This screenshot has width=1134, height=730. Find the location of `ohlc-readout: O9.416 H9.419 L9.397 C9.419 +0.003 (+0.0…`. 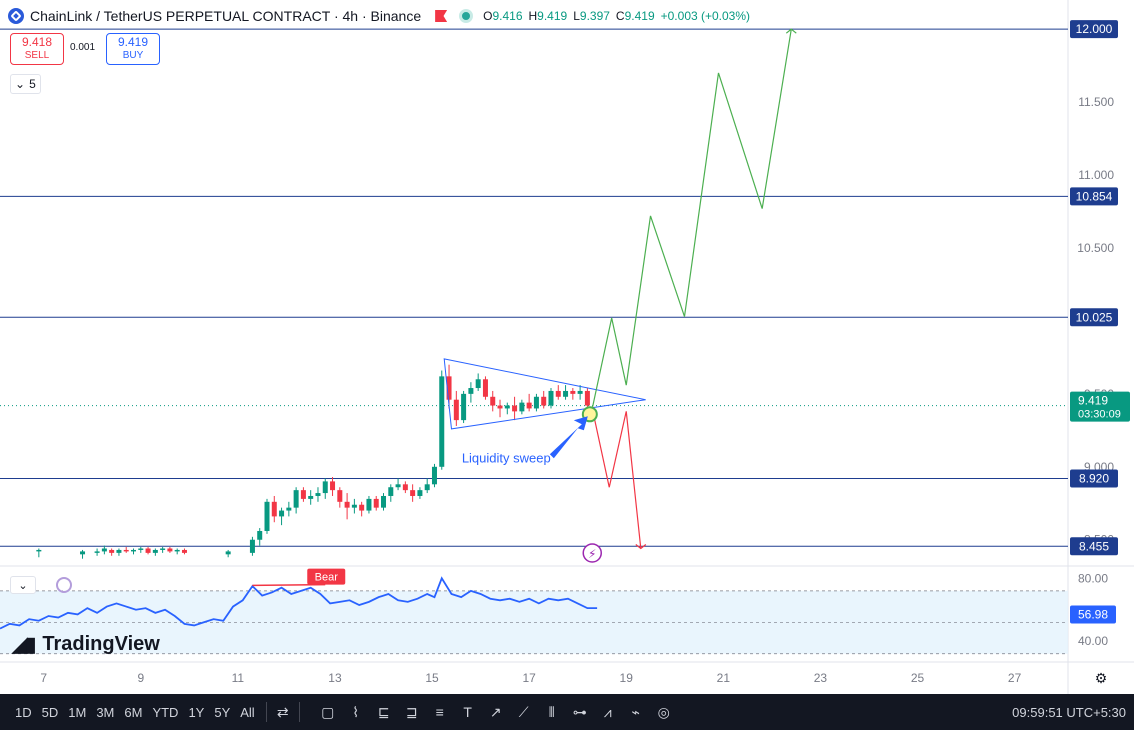

ohlc-readout: O9.416 H9.419 L9.397 C9.419 +0.003 (+0.0… is located at coordinates (616, 16).